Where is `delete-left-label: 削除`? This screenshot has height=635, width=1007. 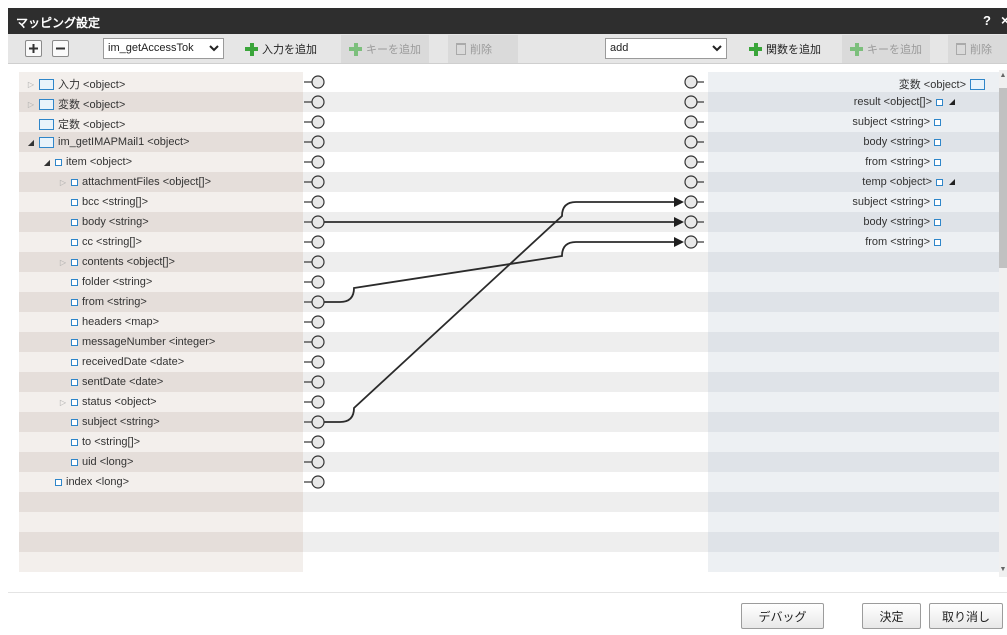
delete-left-label: 削除 is located at coordinates (481, 50).